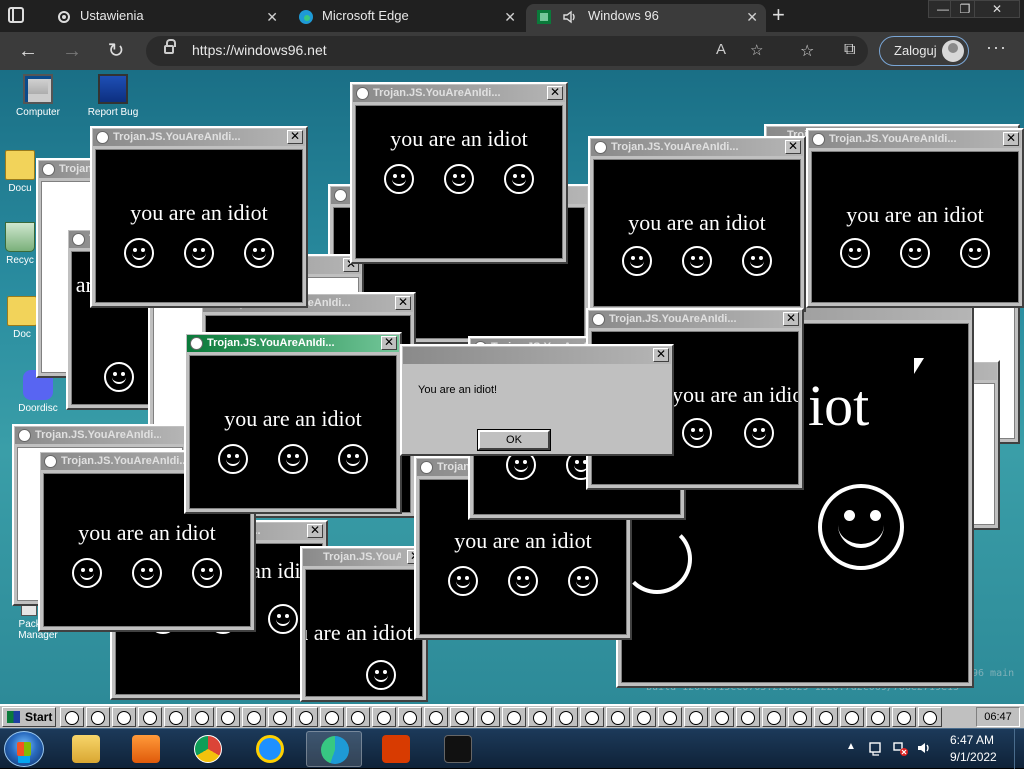 The width and height of the screenshot is (1024, 769). Describe the element at coordinates (900, 748) in the screenshot. I see `network-disconnected-icon` at that location.